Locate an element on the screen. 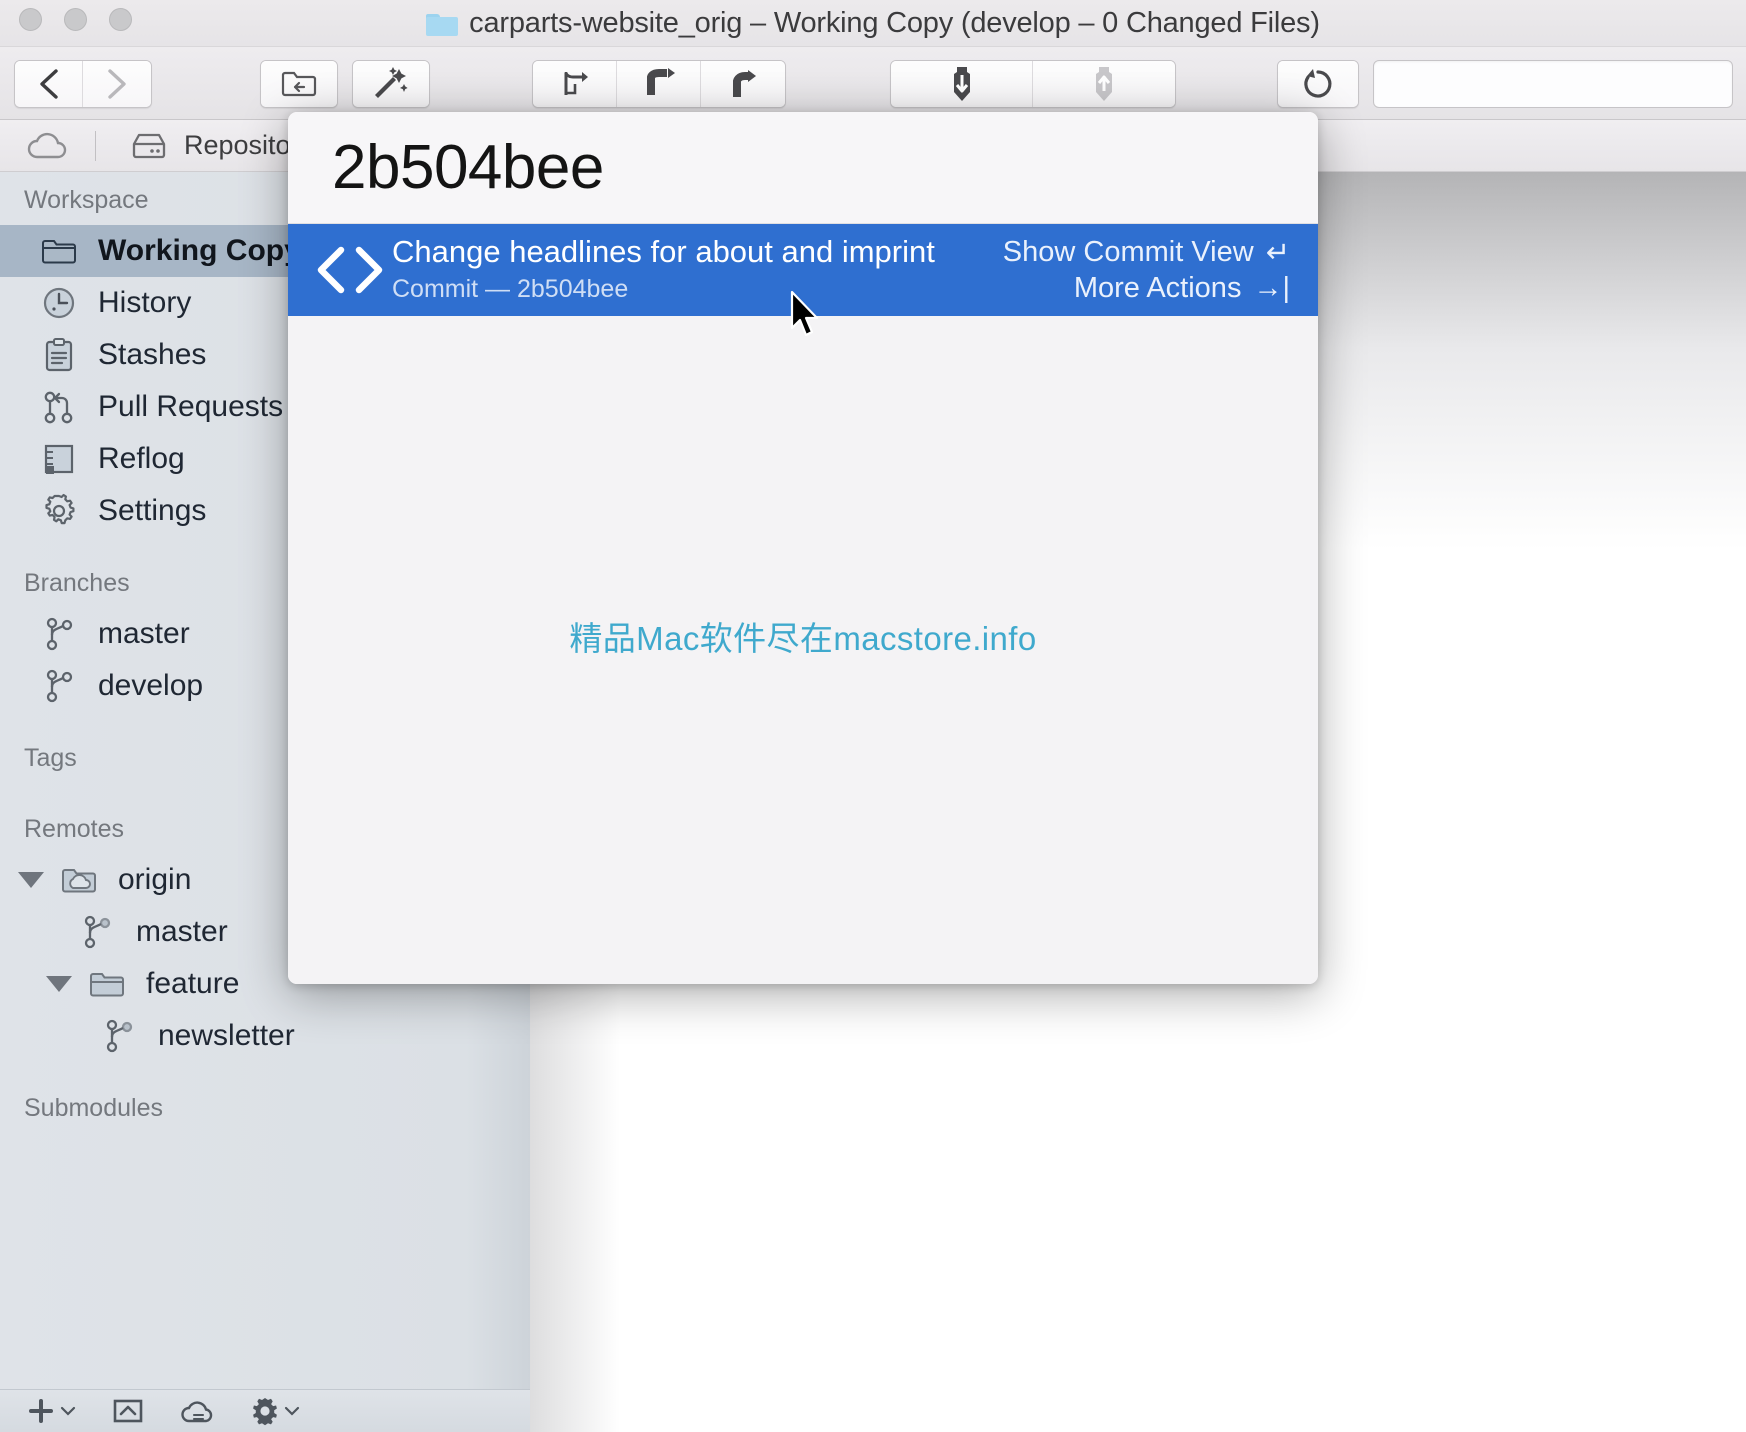 This screenshot has height=1432, width=1746. toolbar-group-branch is located at coordinates (659, 84).